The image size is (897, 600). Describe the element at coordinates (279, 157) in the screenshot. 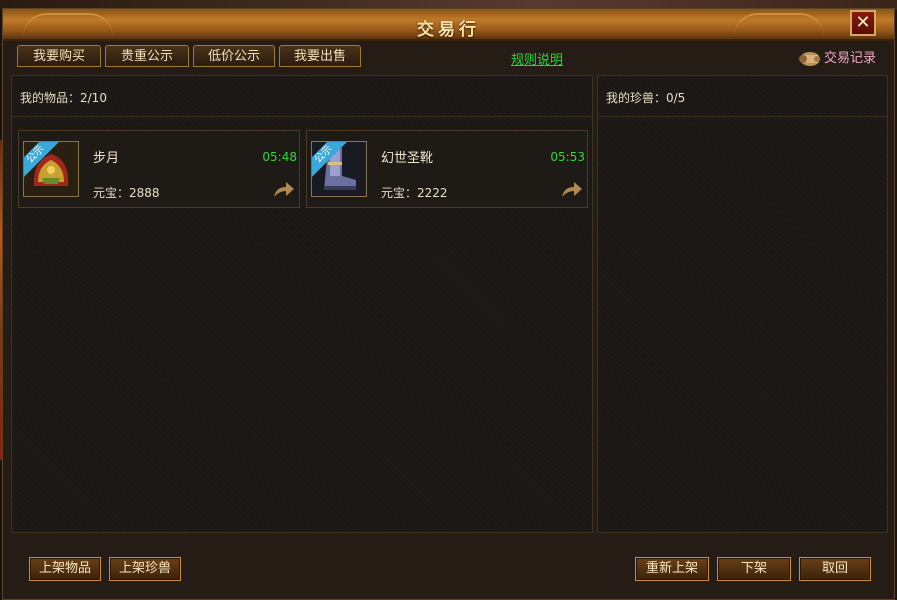

I see `item-time: 05:48` at that location.